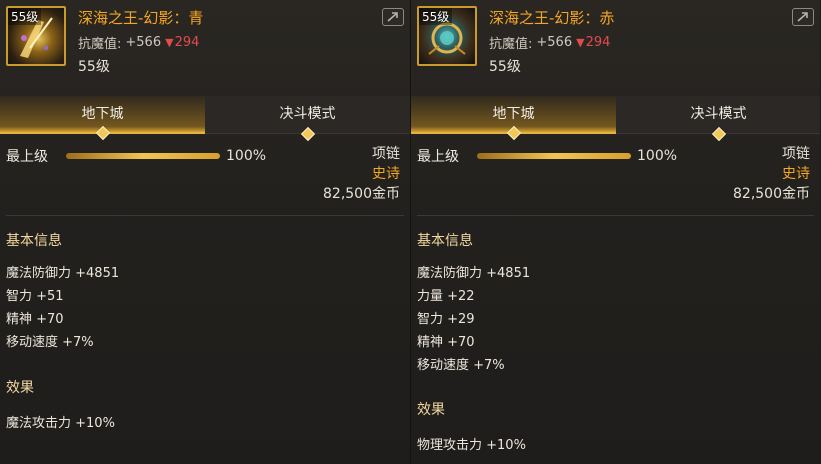 The height and width of the screenshot is (464, 821). What do you see at coordinates (446, 319) in the screenshot?
I see `attribute-item: 智力 +29` at bounding box center [446, 319].